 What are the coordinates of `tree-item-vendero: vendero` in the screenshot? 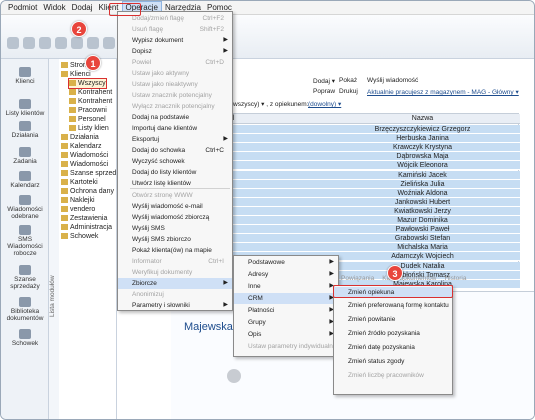 It's located at (78, 209).